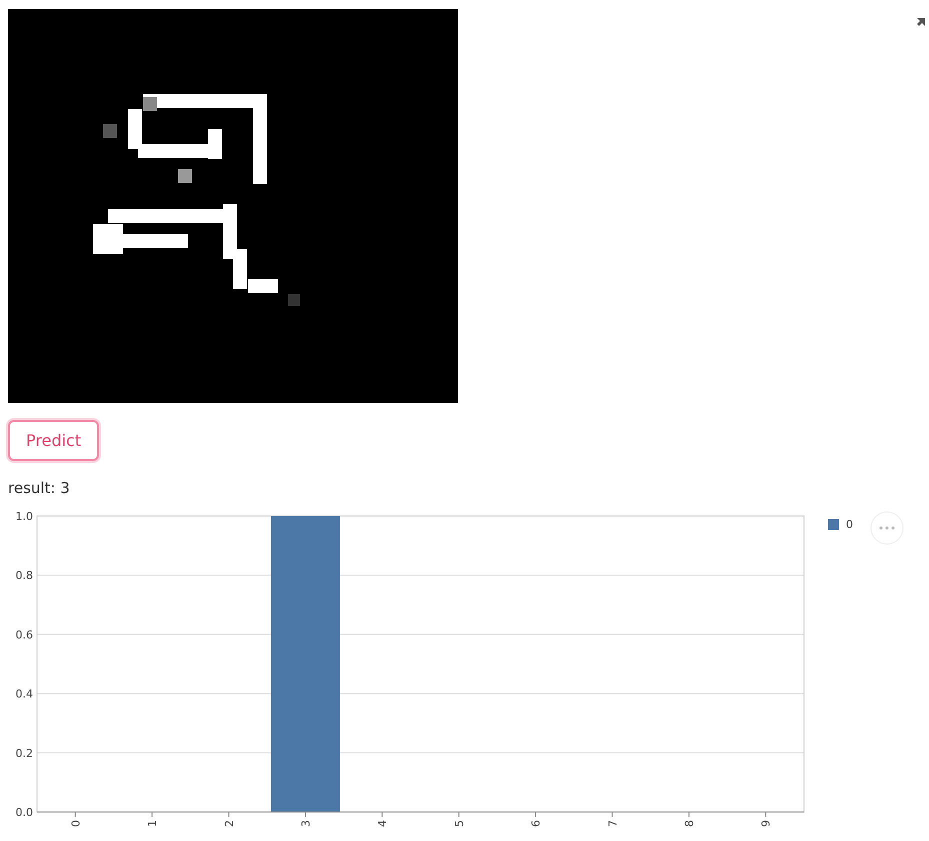 This screenshot has height=841, width=929. What do you see at coordinates (153, 823) in the screenshot?
I see `x-tick-label: 1` at bounding box center [153, 823].